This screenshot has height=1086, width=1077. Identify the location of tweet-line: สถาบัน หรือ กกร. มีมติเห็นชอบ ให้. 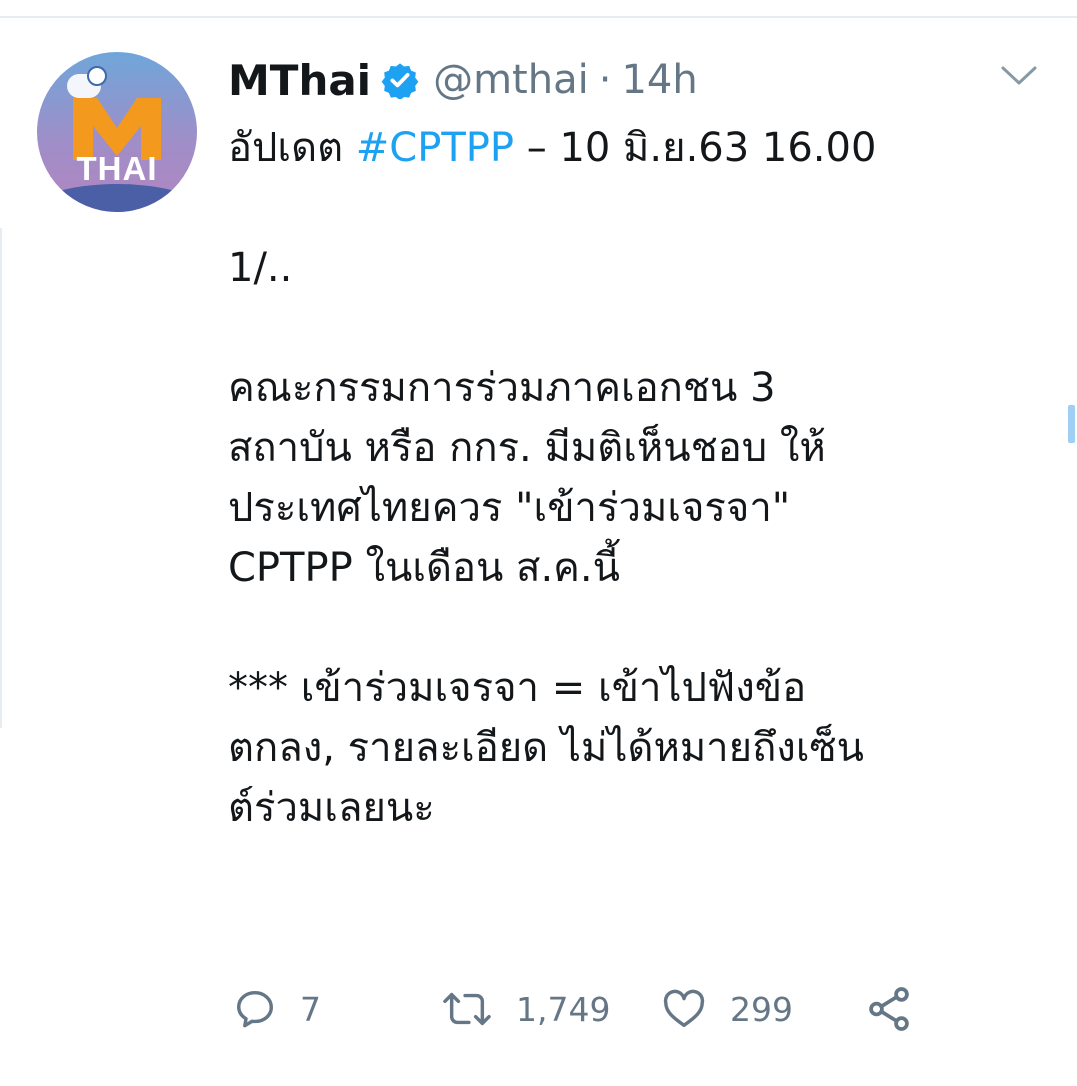
(527, 448).